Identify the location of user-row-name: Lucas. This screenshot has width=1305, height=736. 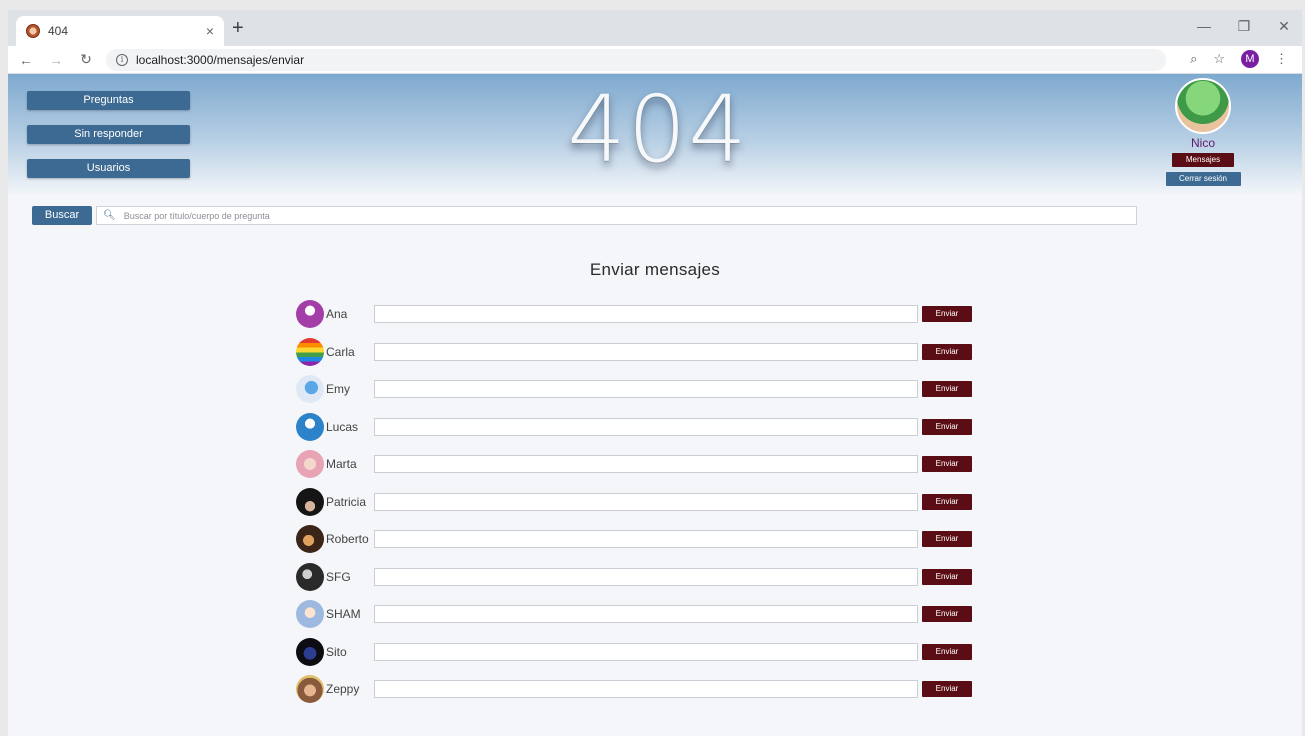
(342, 426).